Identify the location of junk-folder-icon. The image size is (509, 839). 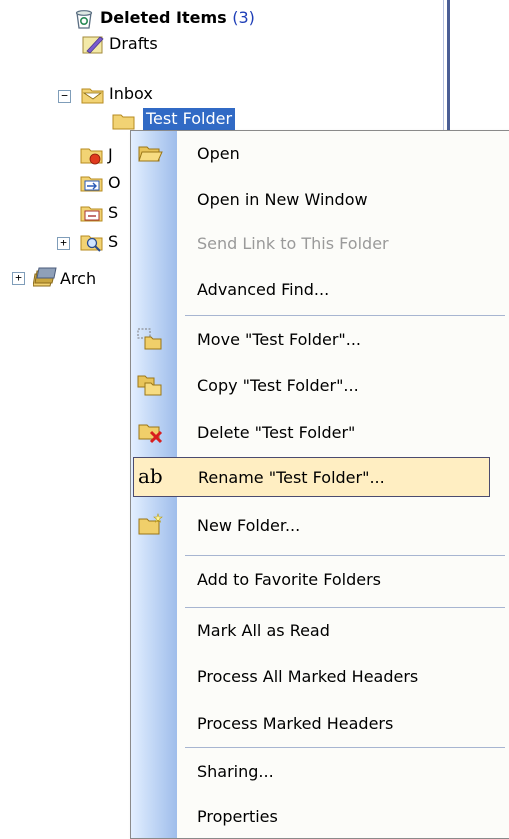
(91, 156).